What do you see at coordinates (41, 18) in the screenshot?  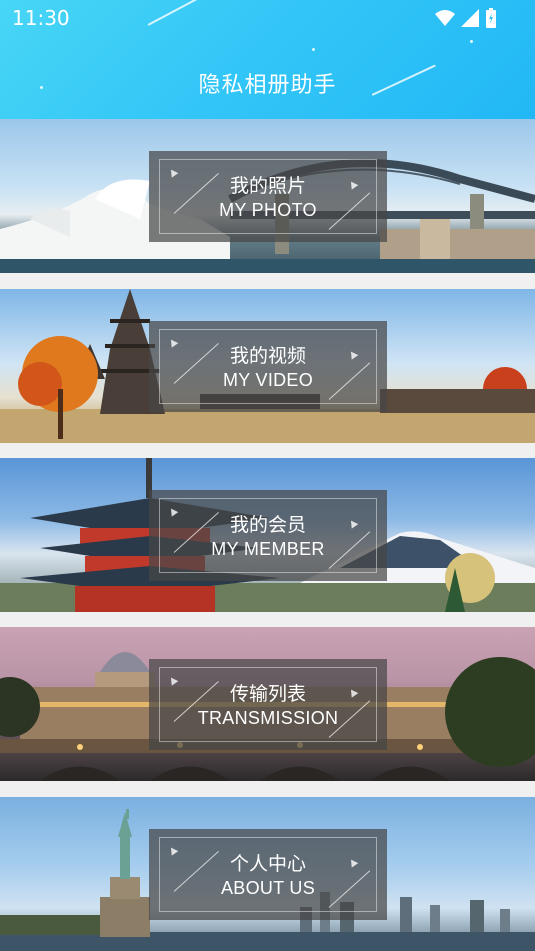 I see `status-time: 11:30` at bounding box center [41, 18].